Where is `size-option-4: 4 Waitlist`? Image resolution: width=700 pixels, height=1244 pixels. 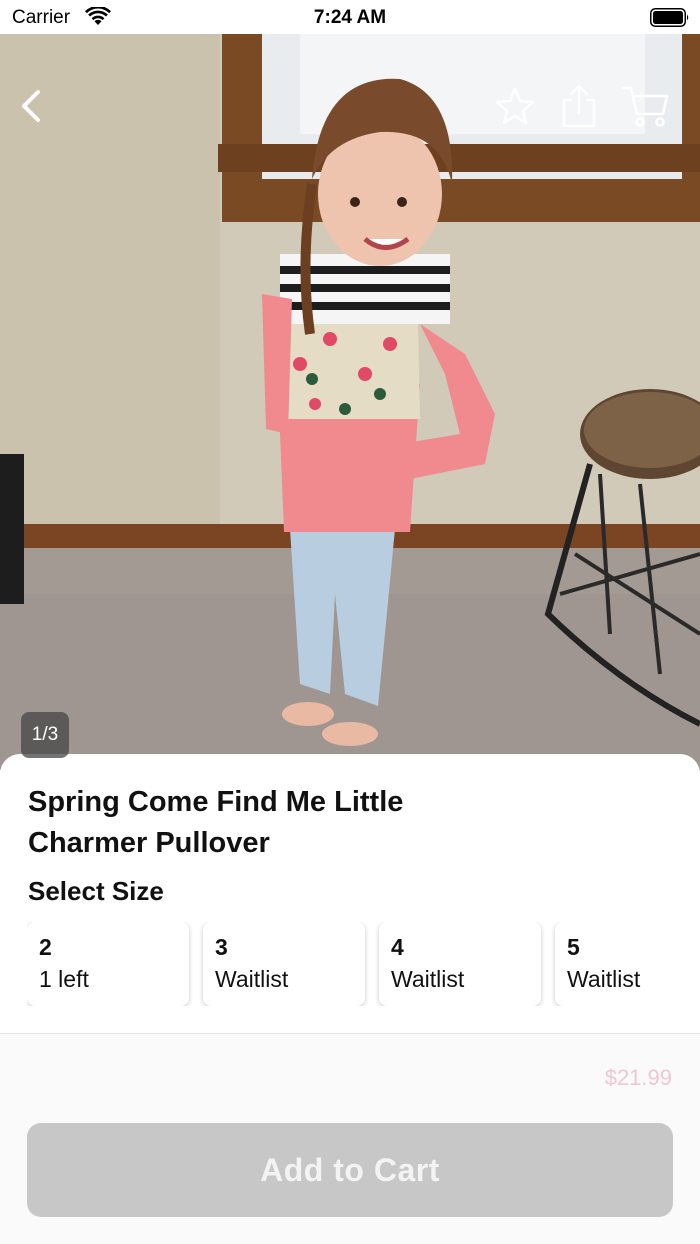 size-option-4: 4 Waitlist is located at coordinates (460, 964).